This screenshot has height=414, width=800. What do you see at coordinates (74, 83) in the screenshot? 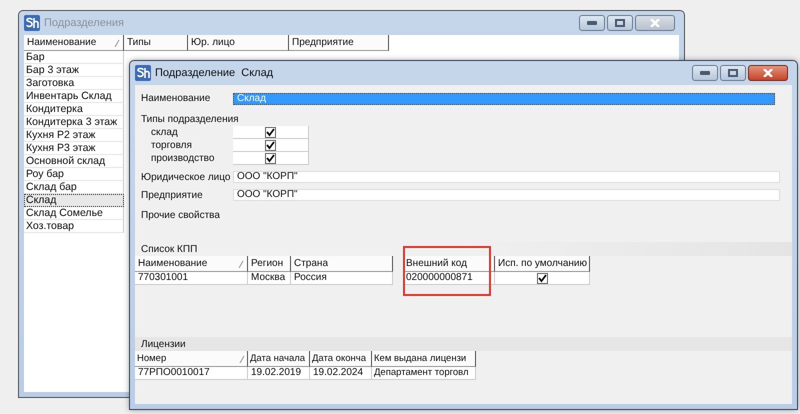
I see `list-item: Заготовка` at bounding box center [74, 83].